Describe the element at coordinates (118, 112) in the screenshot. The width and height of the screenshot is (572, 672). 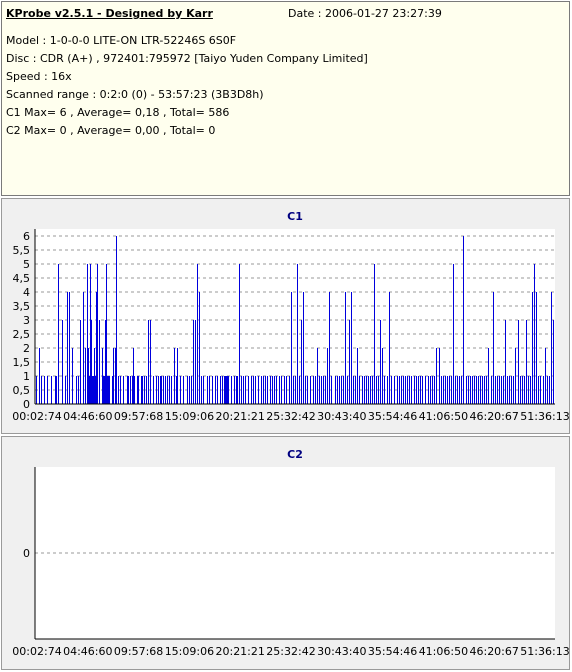
I see `c1-stats-line: C1 Max= 6 , Average= 0,18 , Total= 586` at that location.